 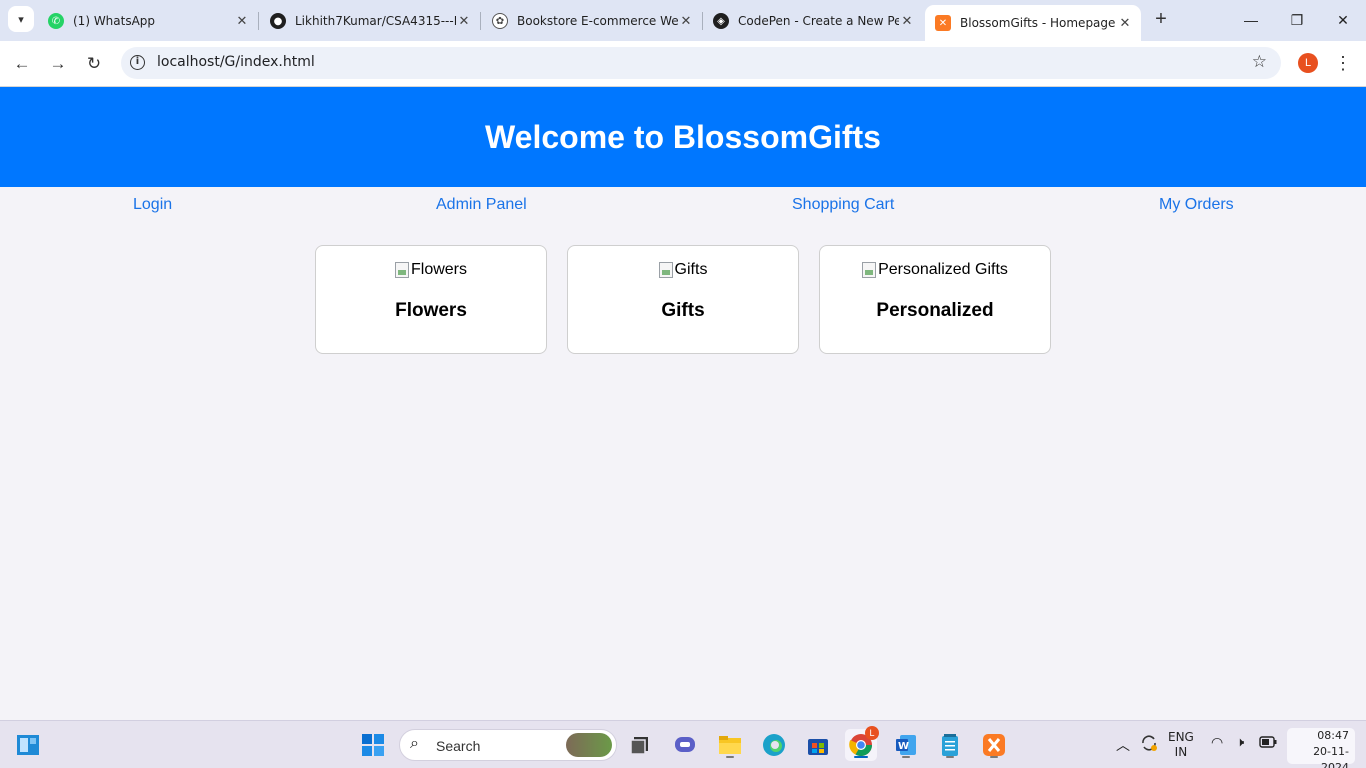 What do you see at coordinates (152, 205) in the screenshot?
I see `nav-login-link: Login` at bounding box center [152, 205].